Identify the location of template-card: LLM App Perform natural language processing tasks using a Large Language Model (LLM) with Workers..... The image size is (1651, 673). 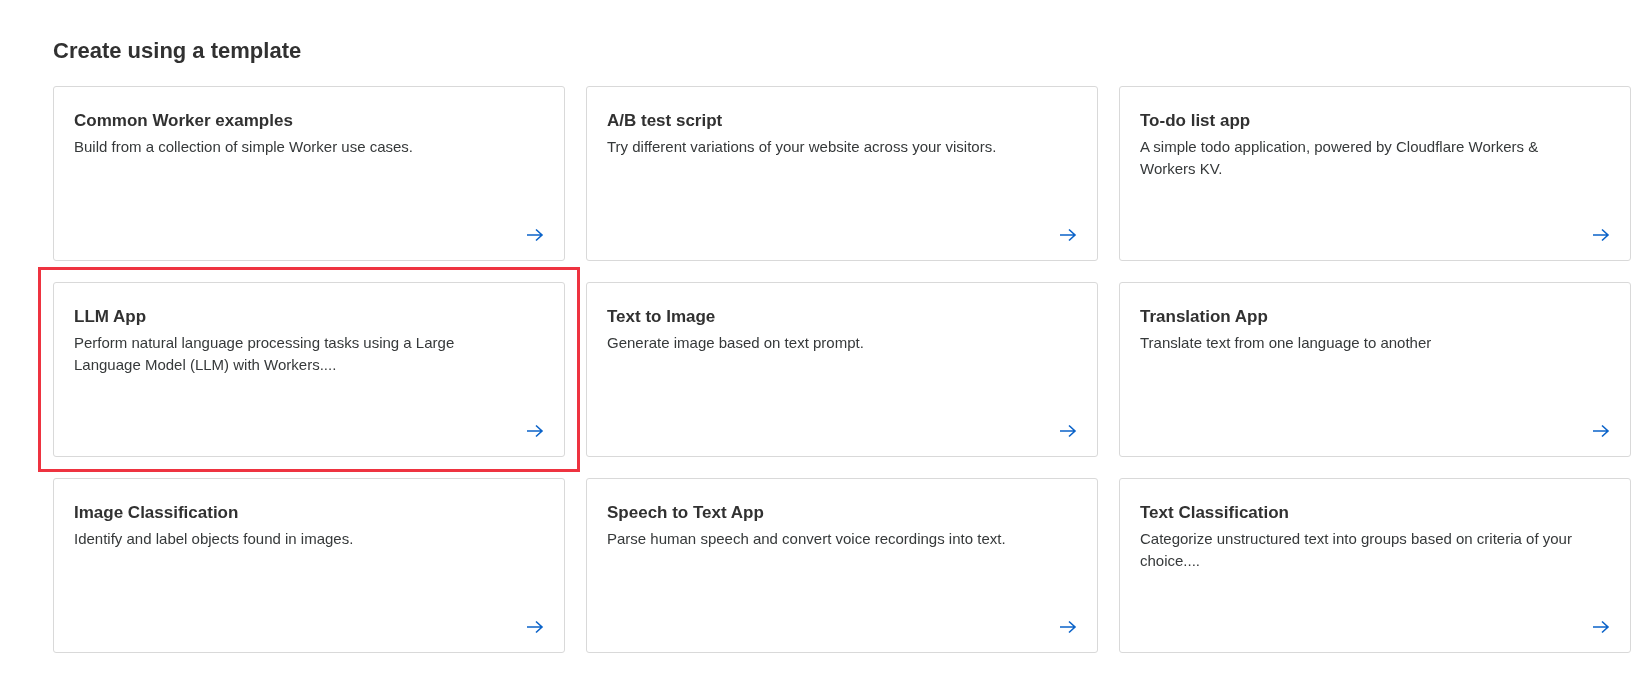
(309, 369).